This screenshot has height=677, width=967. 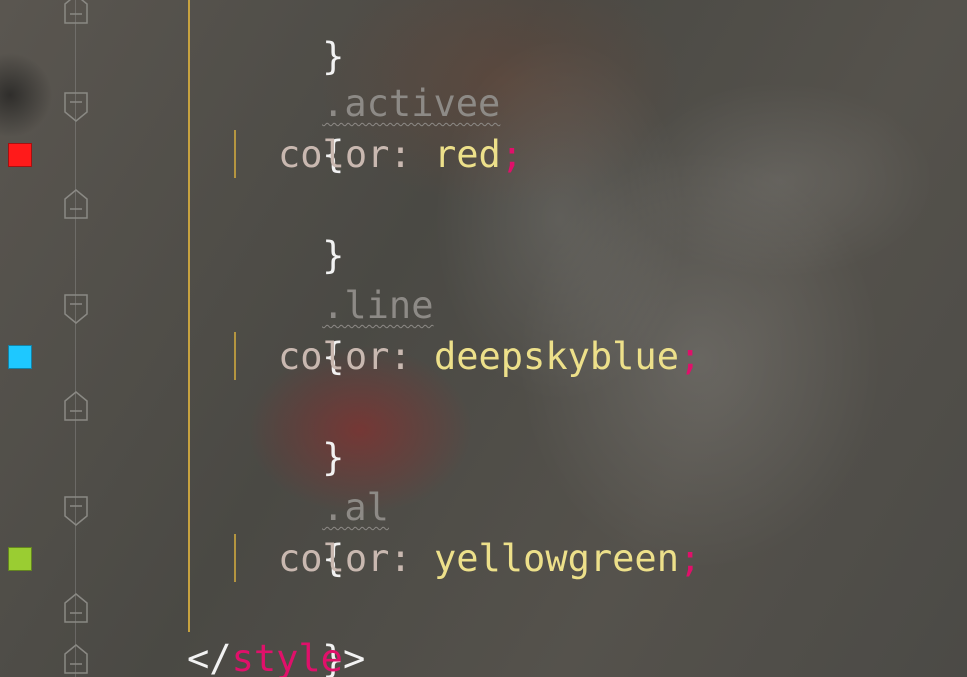 What do you see at coordinates (556, 558) in the screenshot?
I see `css-value: yellowgreen` at bounding box center [556, 558].